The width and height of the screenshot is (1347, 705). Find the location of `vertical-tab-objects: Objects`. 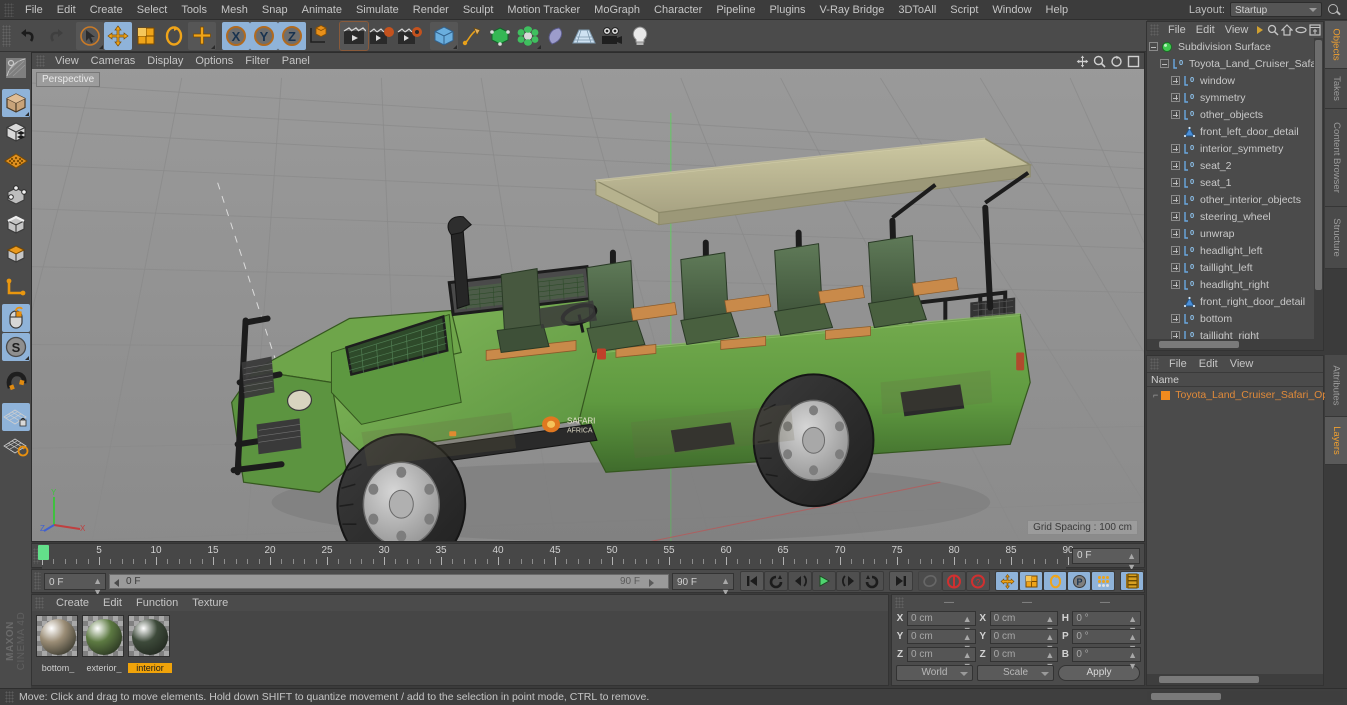

vertical-tab-objects: Objects is located at coordinates (1336, 45).